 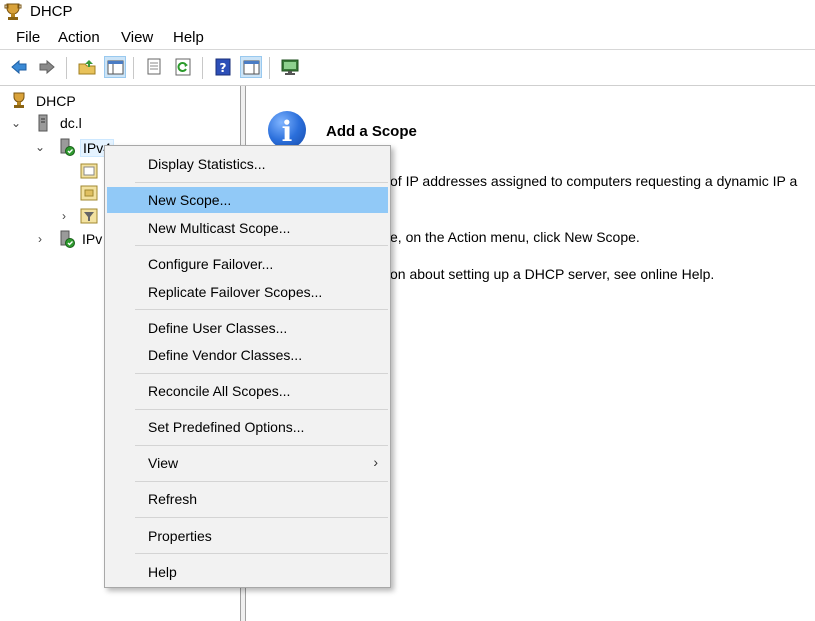 I want to click on forward-arrow-icon, so click(x=47, y=67).